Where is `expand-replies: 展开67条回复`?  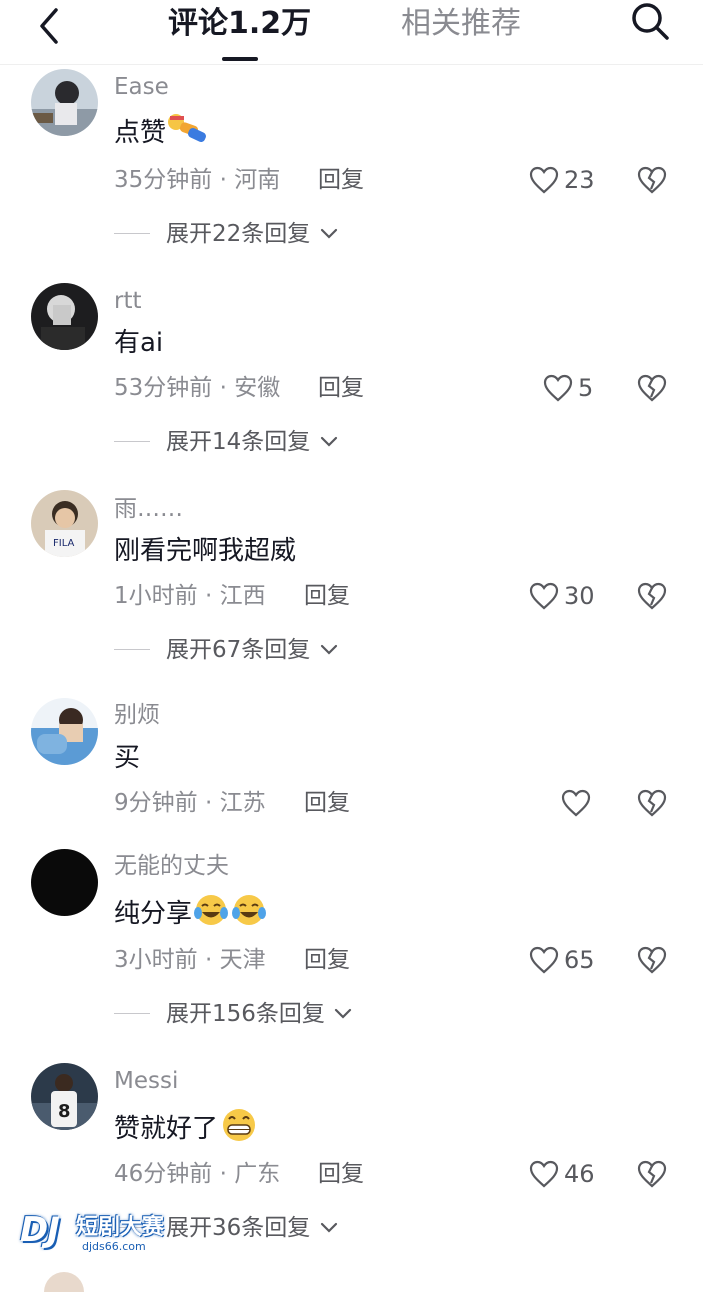 expand-replies: 展开67条回复 is located at coordinates (234, 650).